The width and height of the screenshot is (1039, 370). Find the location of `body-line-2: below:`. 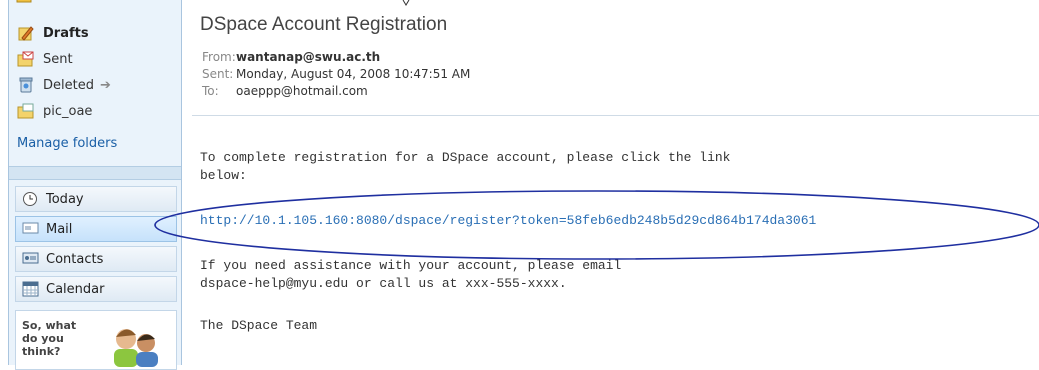

body-line-2: below: is located at coordinates (223, 175).